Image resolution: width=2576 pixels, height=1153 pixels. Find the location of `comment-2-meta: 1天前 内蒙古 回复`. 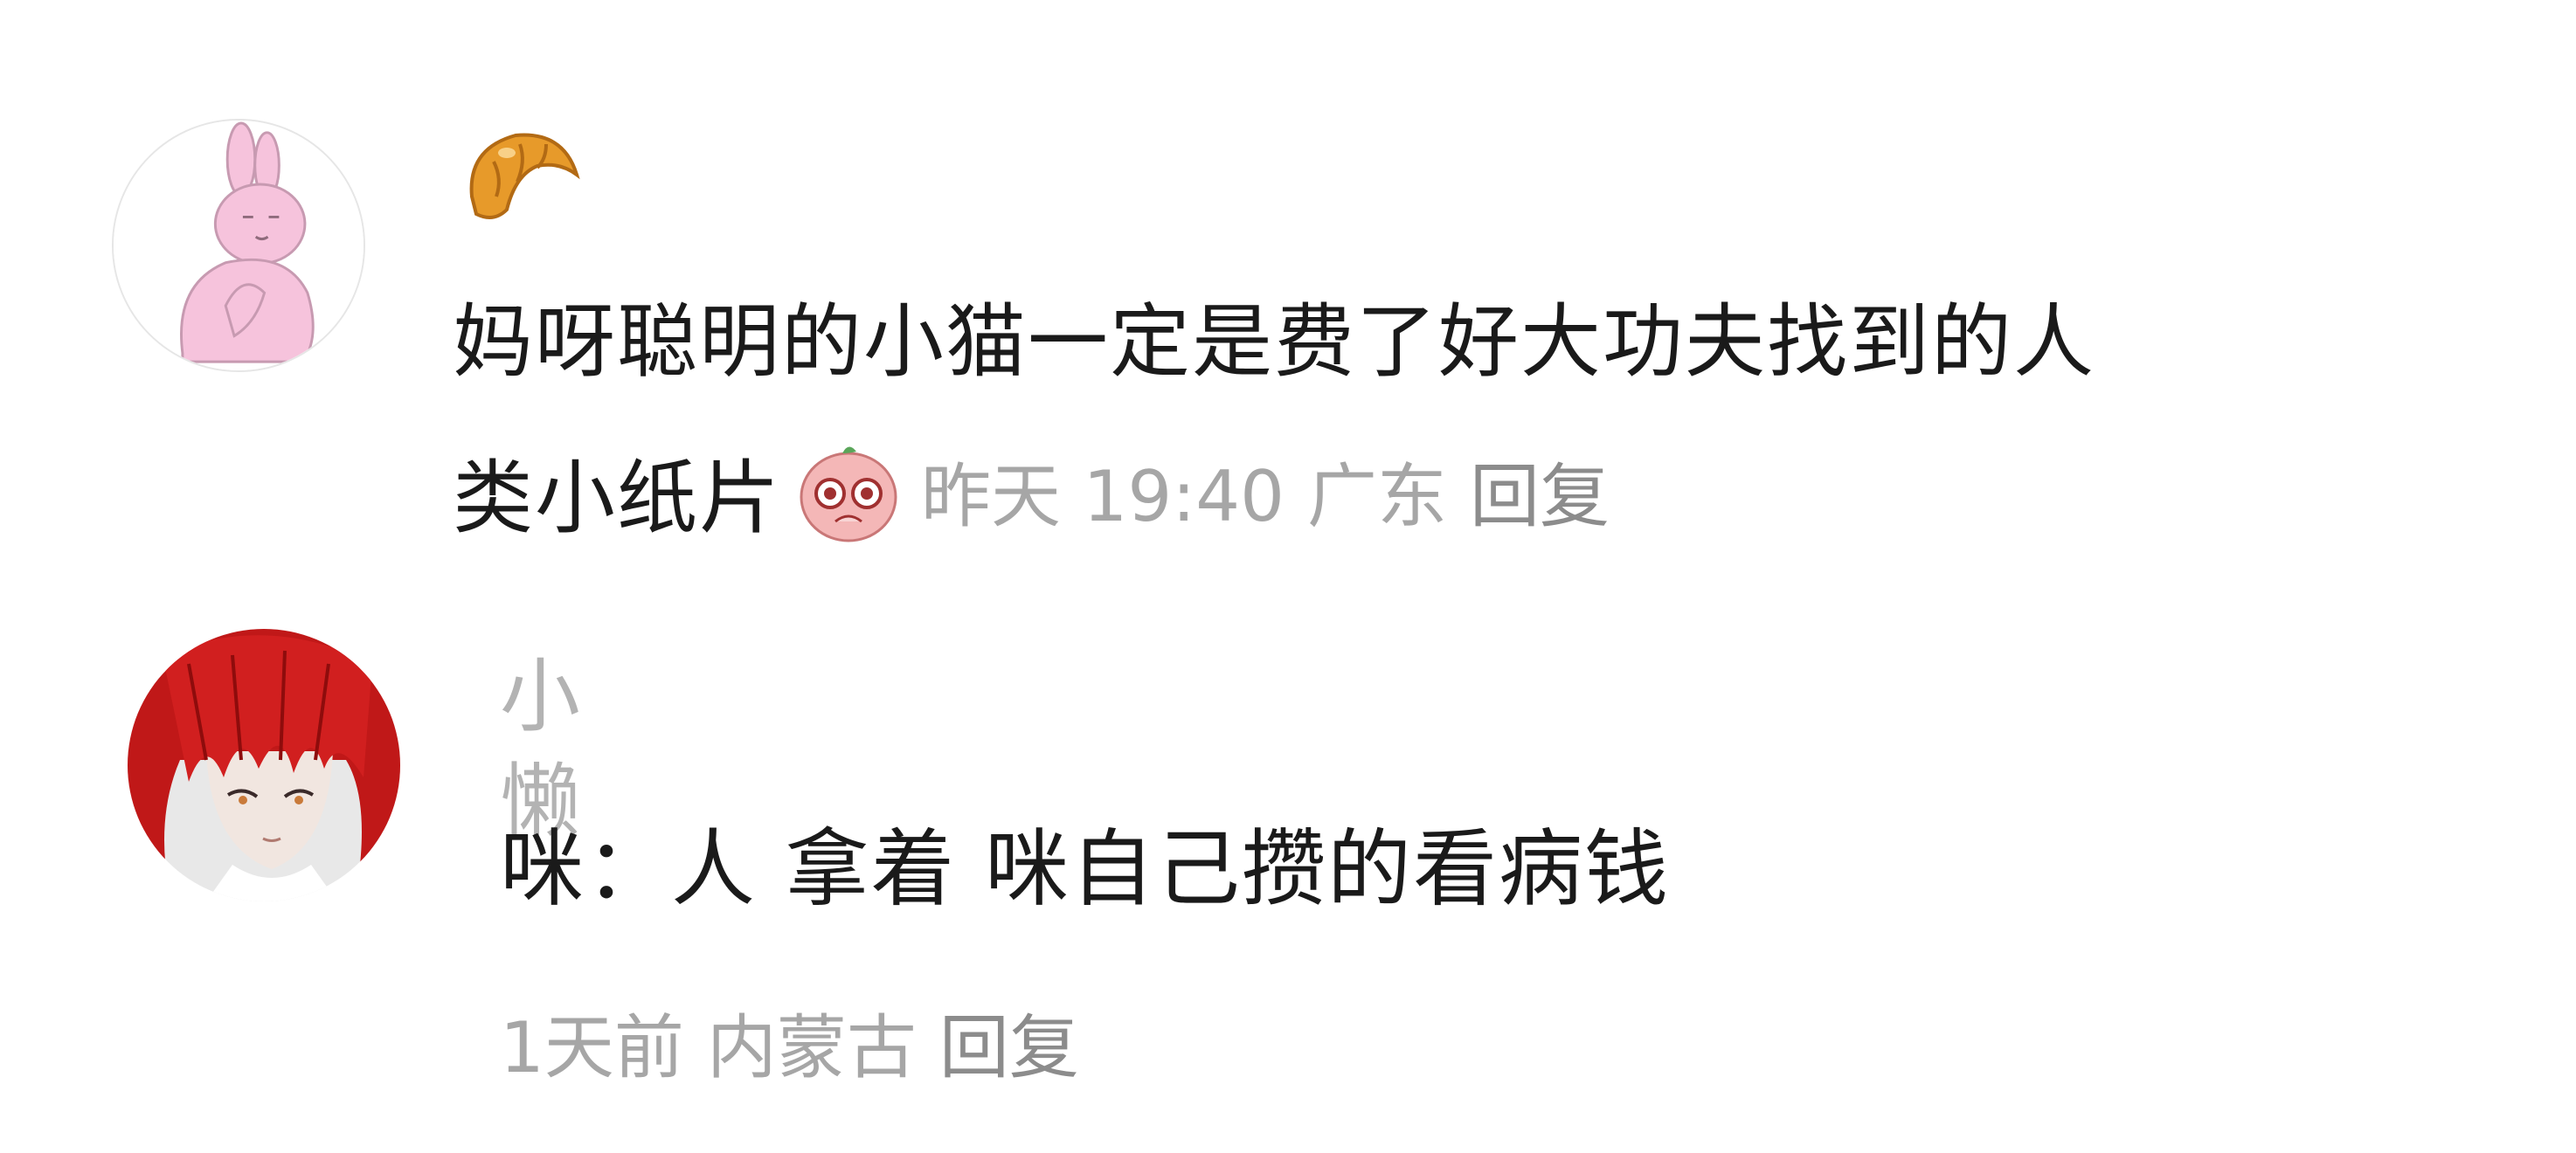

comment-2-meta: 1天前 内蒙古 回复 is located at coordinates (801, 1049).